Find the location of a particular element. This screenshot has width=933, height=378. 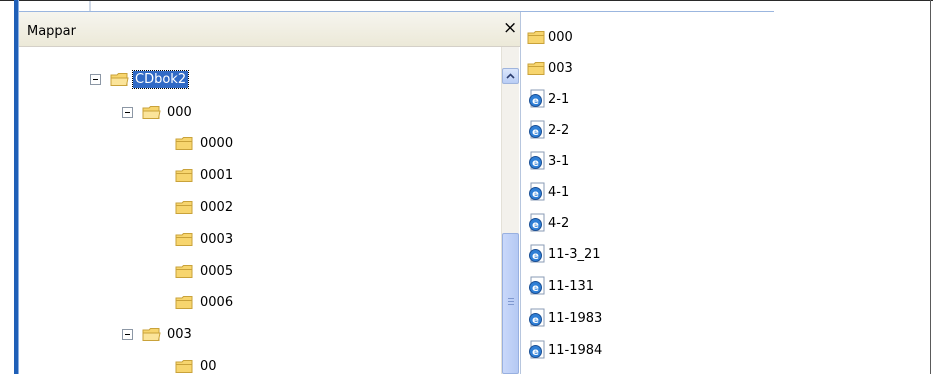

list-item: e 4-1 is located at coordinates (548, 192).